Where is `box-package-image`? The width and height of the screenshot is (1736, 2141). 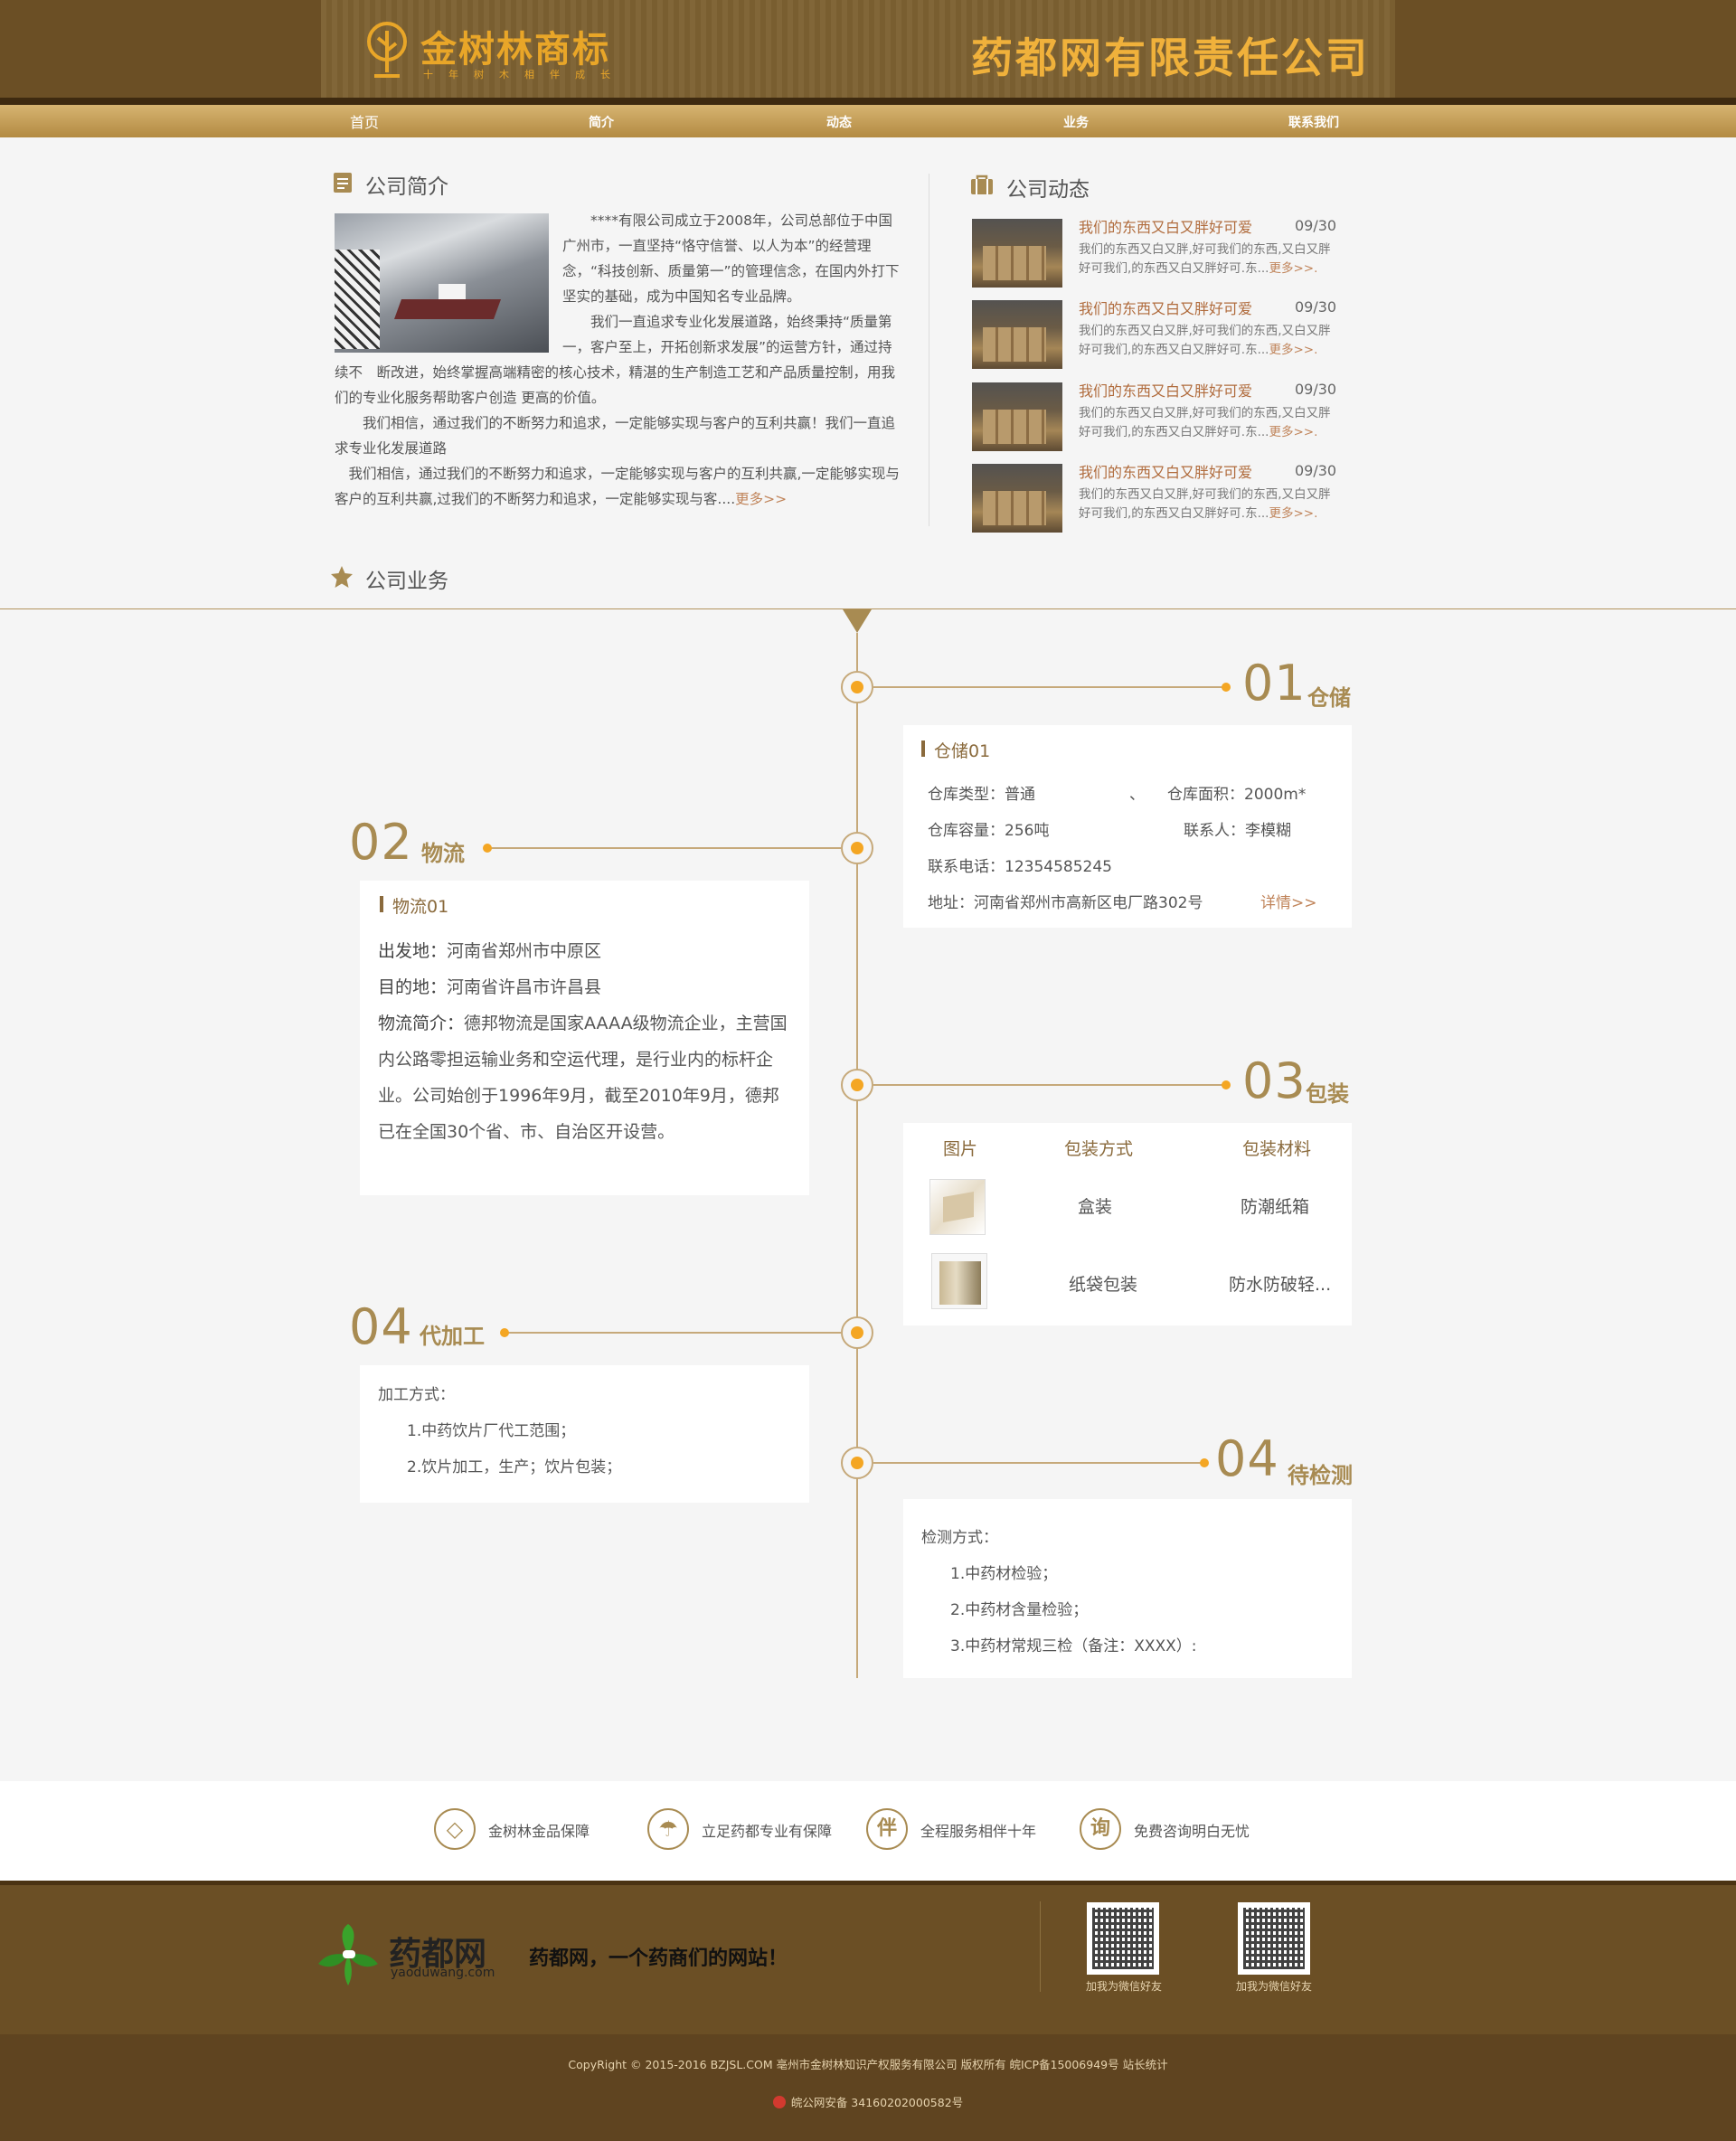 box-package-image is located at coordinates (958, 1207).